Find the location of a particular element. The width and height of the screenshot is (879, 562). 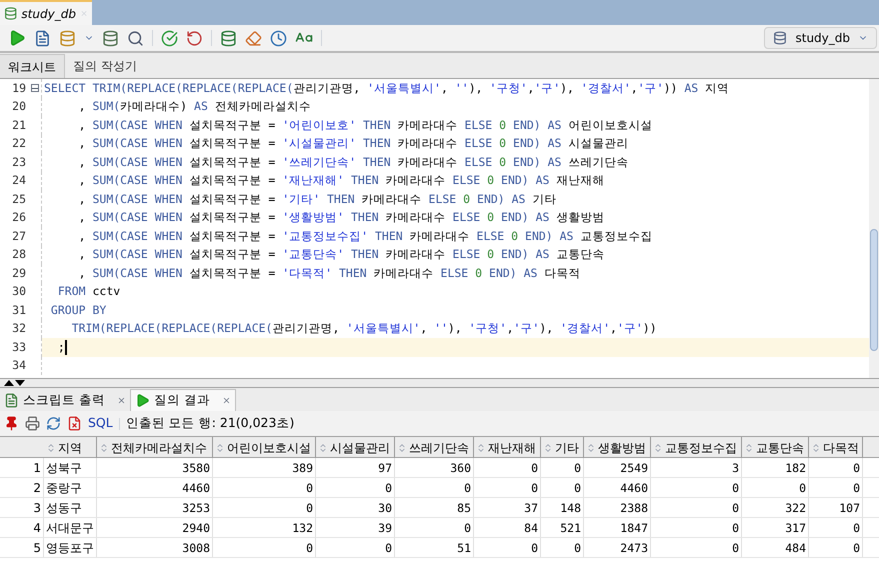

code-line: , SUM(CASE WHEN 설치목적구분 = '기타' THEN 카메라대수 ELSE 0 END) AS 기타 is located at coordinates (317, 199).